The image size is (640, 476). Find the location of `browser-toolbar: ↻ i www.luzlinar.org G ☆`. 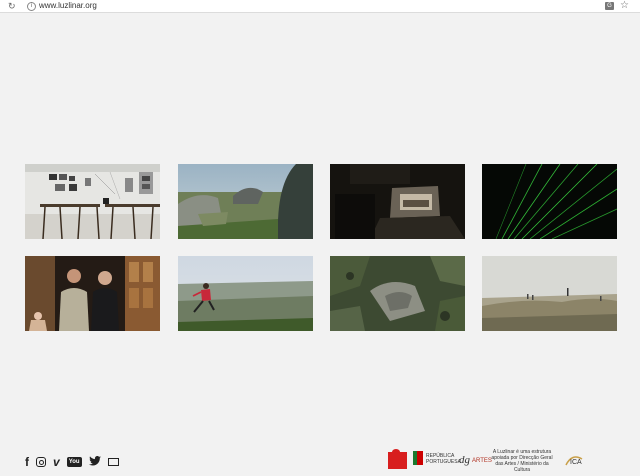

browser-toolbar: ↻ i www.luzlinar.org G ☆ is located at coordinates (320, 6).